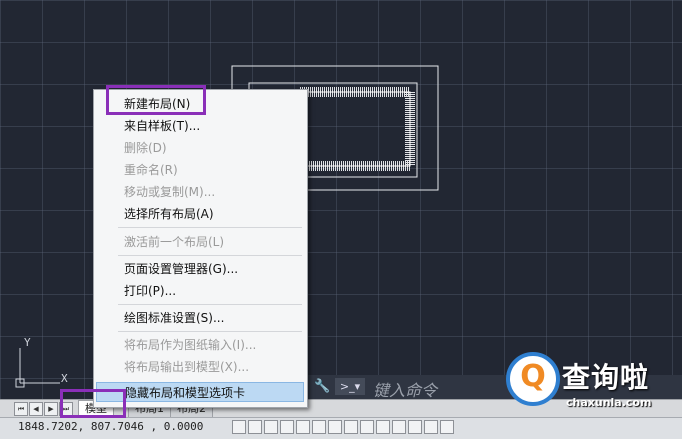 This screenshot has height=439, width=682. I want to click on transparency-toggle-icon, so click(383, 427).